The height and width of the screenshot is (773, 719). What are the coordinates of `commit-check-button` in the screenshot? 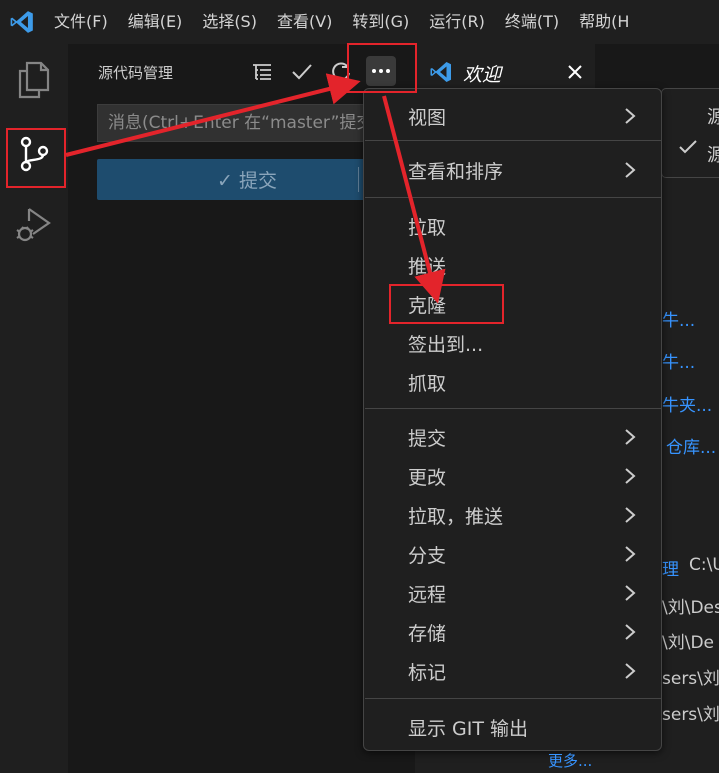 It's located at (302, 72).